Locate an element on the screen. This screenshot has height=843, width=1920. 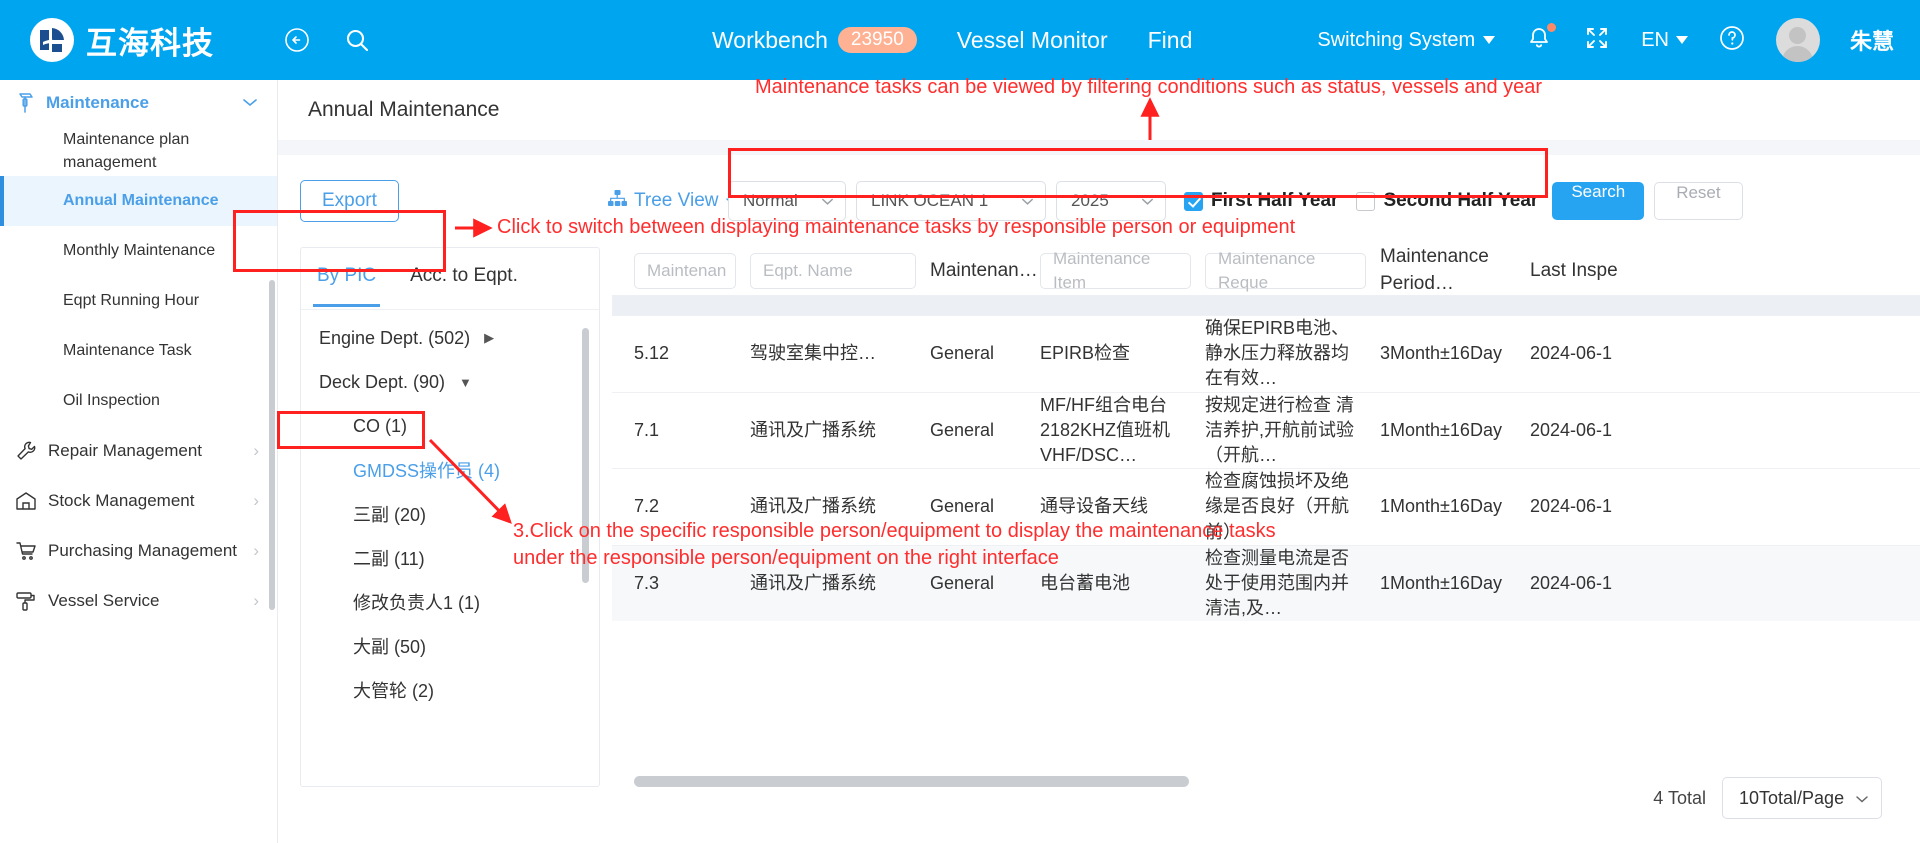
table-horizontal-scrollbar is located at coordinates (911, 781).